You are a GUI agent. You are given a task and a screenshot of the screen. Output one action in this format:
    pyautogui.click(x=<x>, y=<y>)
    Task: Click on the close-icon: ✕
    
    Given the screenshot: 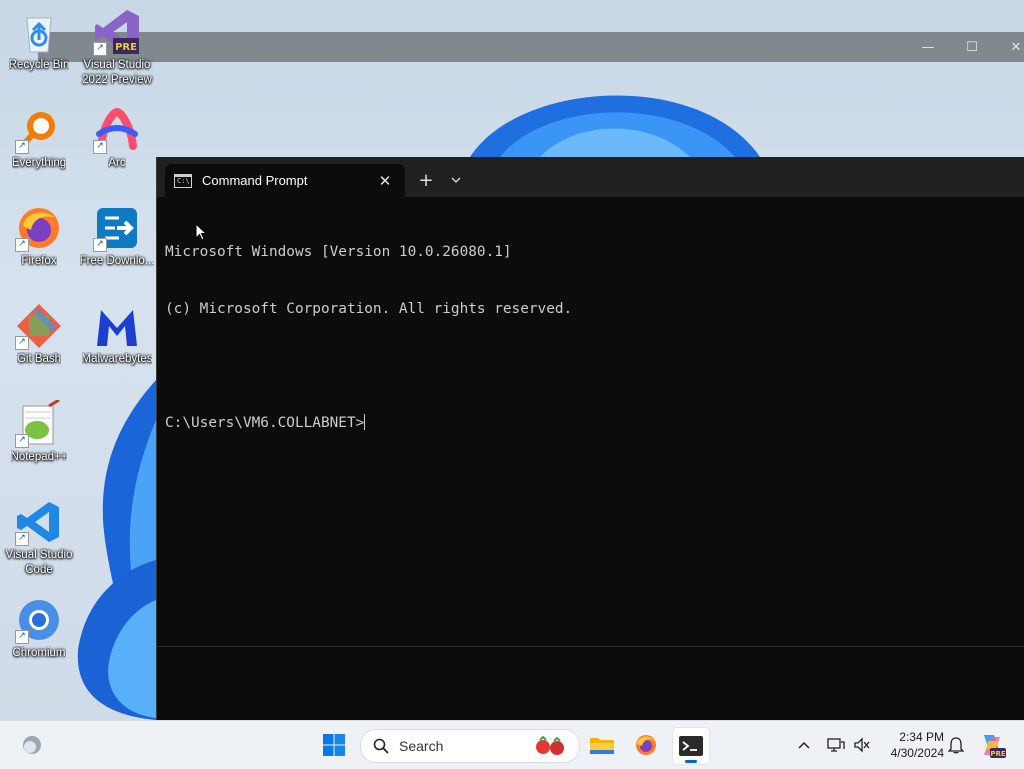 What is the action you would take?
    pyautogui.click(x=385, y=180)
    